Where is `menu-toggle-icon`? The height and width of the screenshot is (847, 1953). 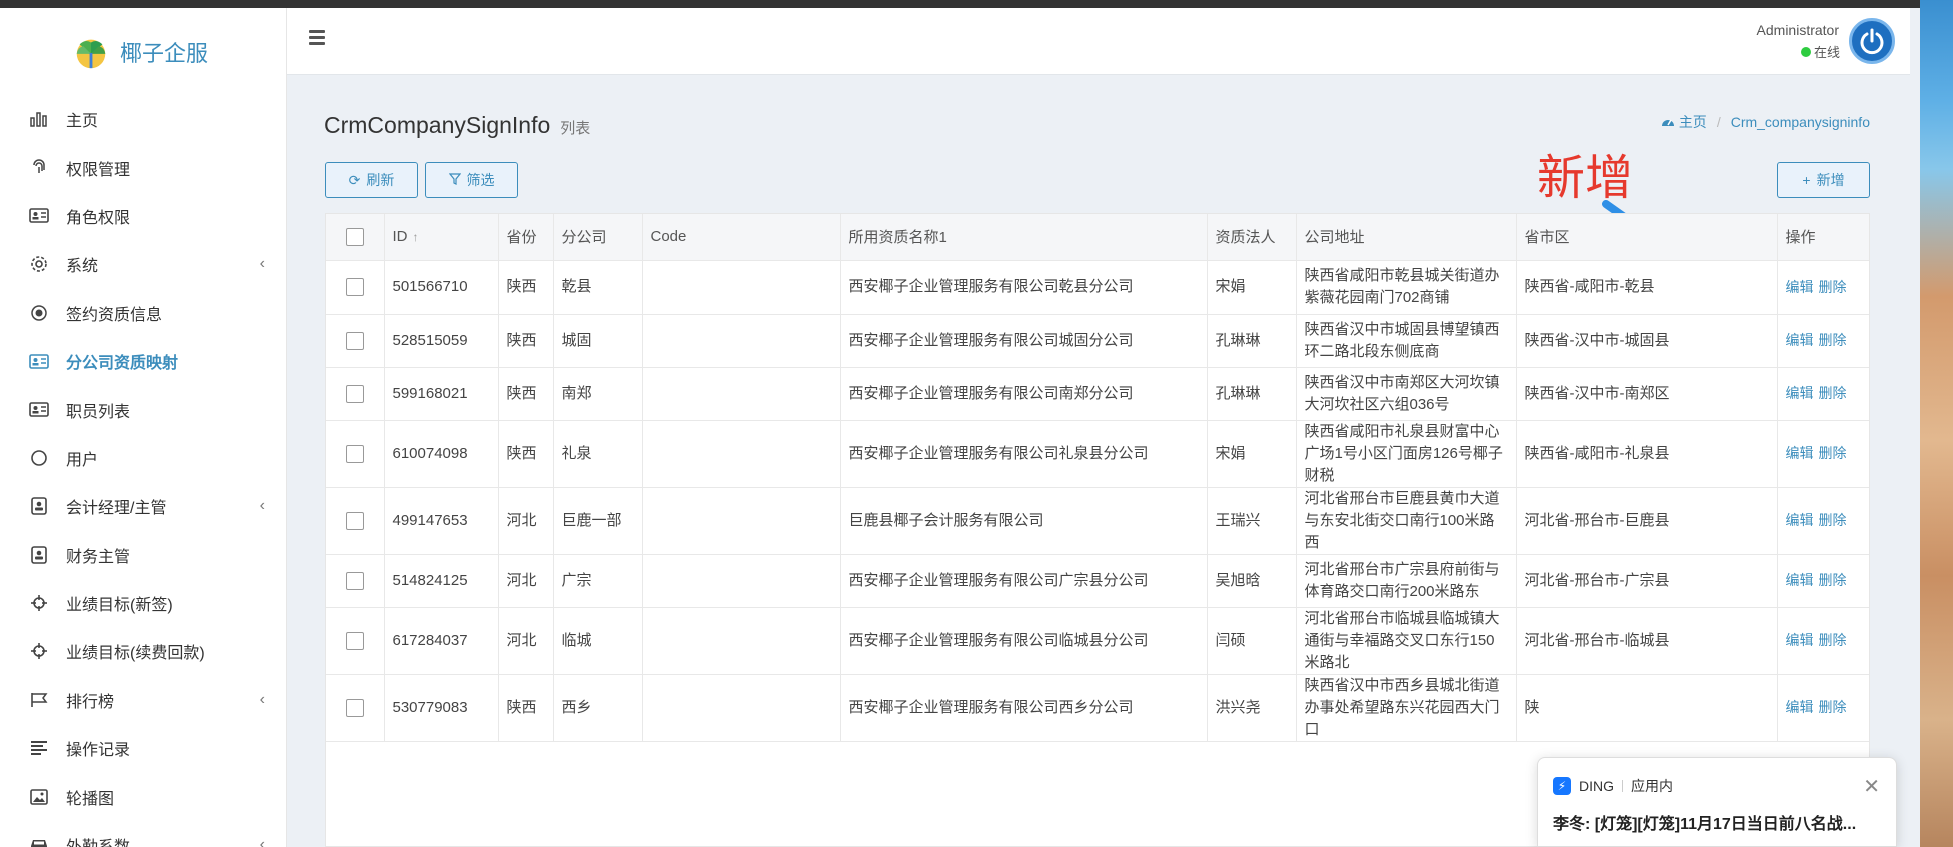
menu-toggle-icon is located at coordinates (317, 37).